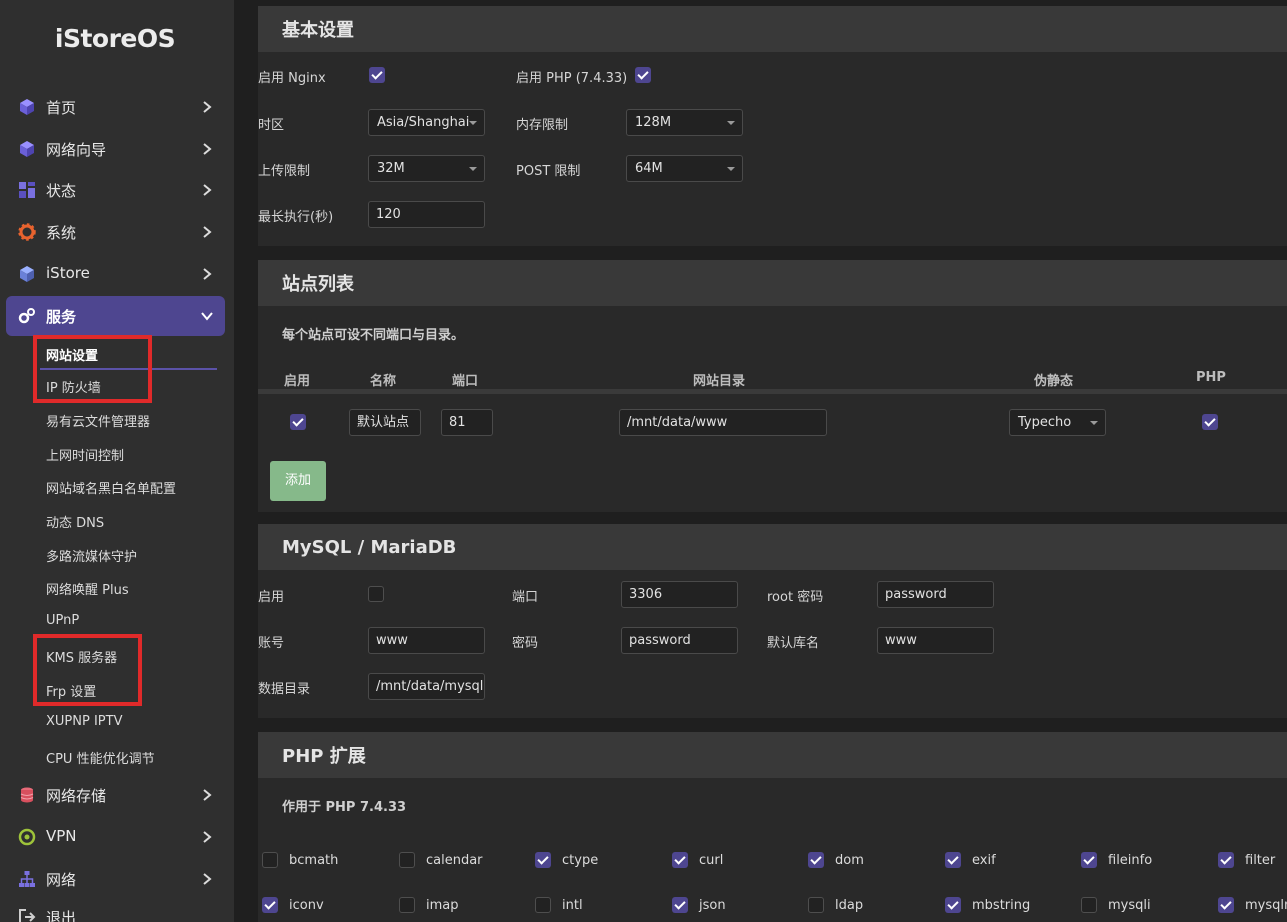 This screenshot has height=922, width=1287. Describe the element at coordinates (772, 391) in the screenshot. I see `table-header-divider` at that location.